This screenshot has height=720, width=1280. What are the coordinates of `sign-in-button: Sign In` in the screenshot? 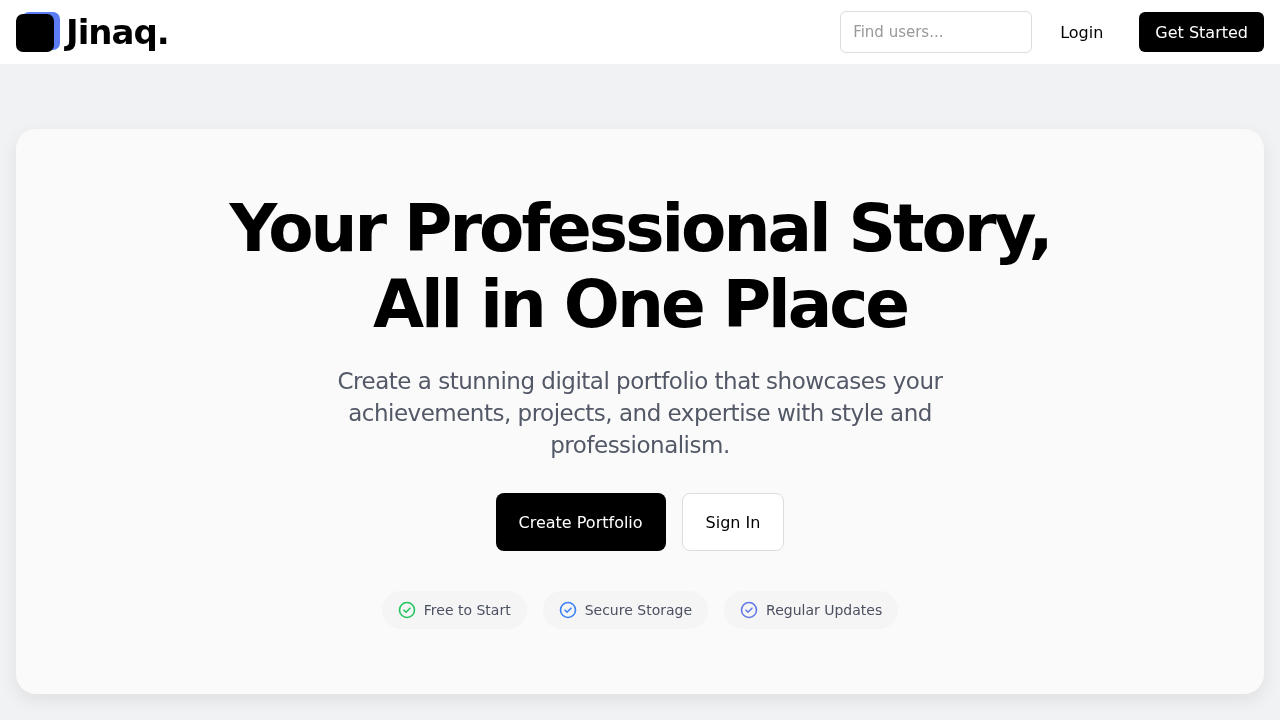 It's located at (733, 522).